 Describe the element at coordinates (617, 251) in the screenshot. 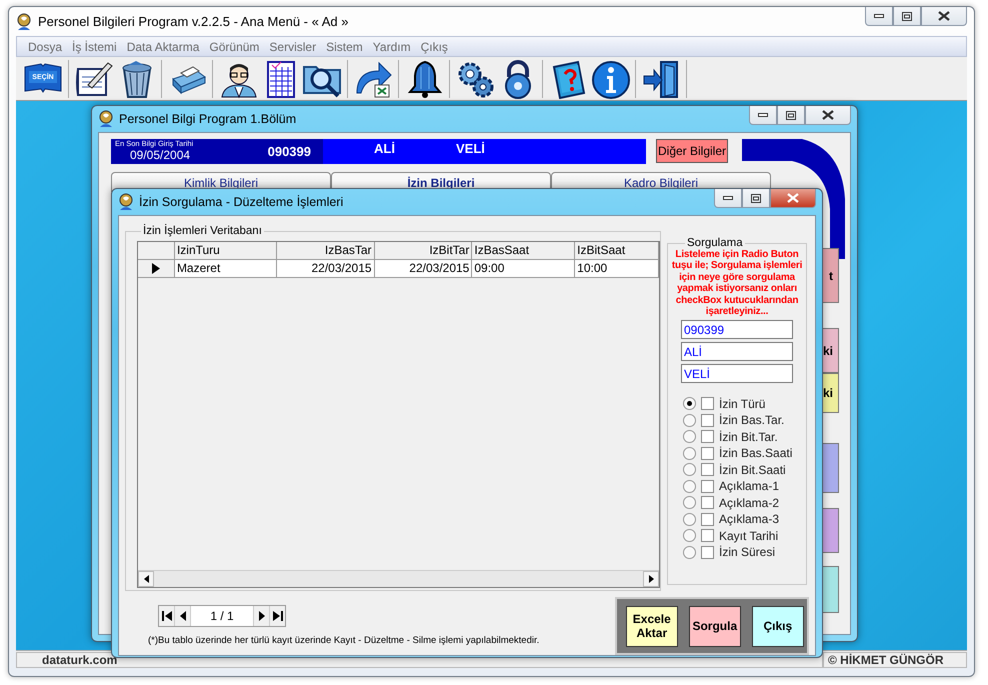

I see `column-header: IzBitSaat` at that location.